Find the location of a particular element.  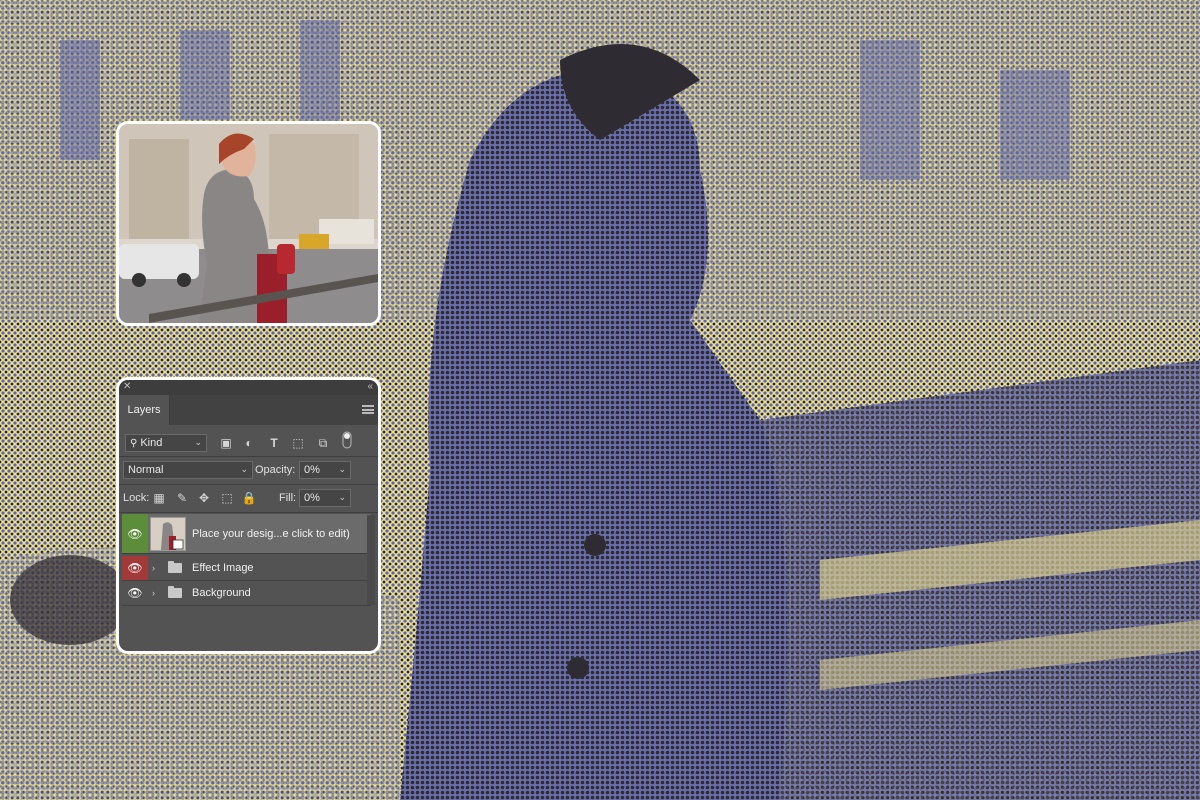

lock-row: Lock: ▦ ✎ ✥ ⬚ 🔒 Fill: 0% ⌄ is located at coordinates (248, 498).